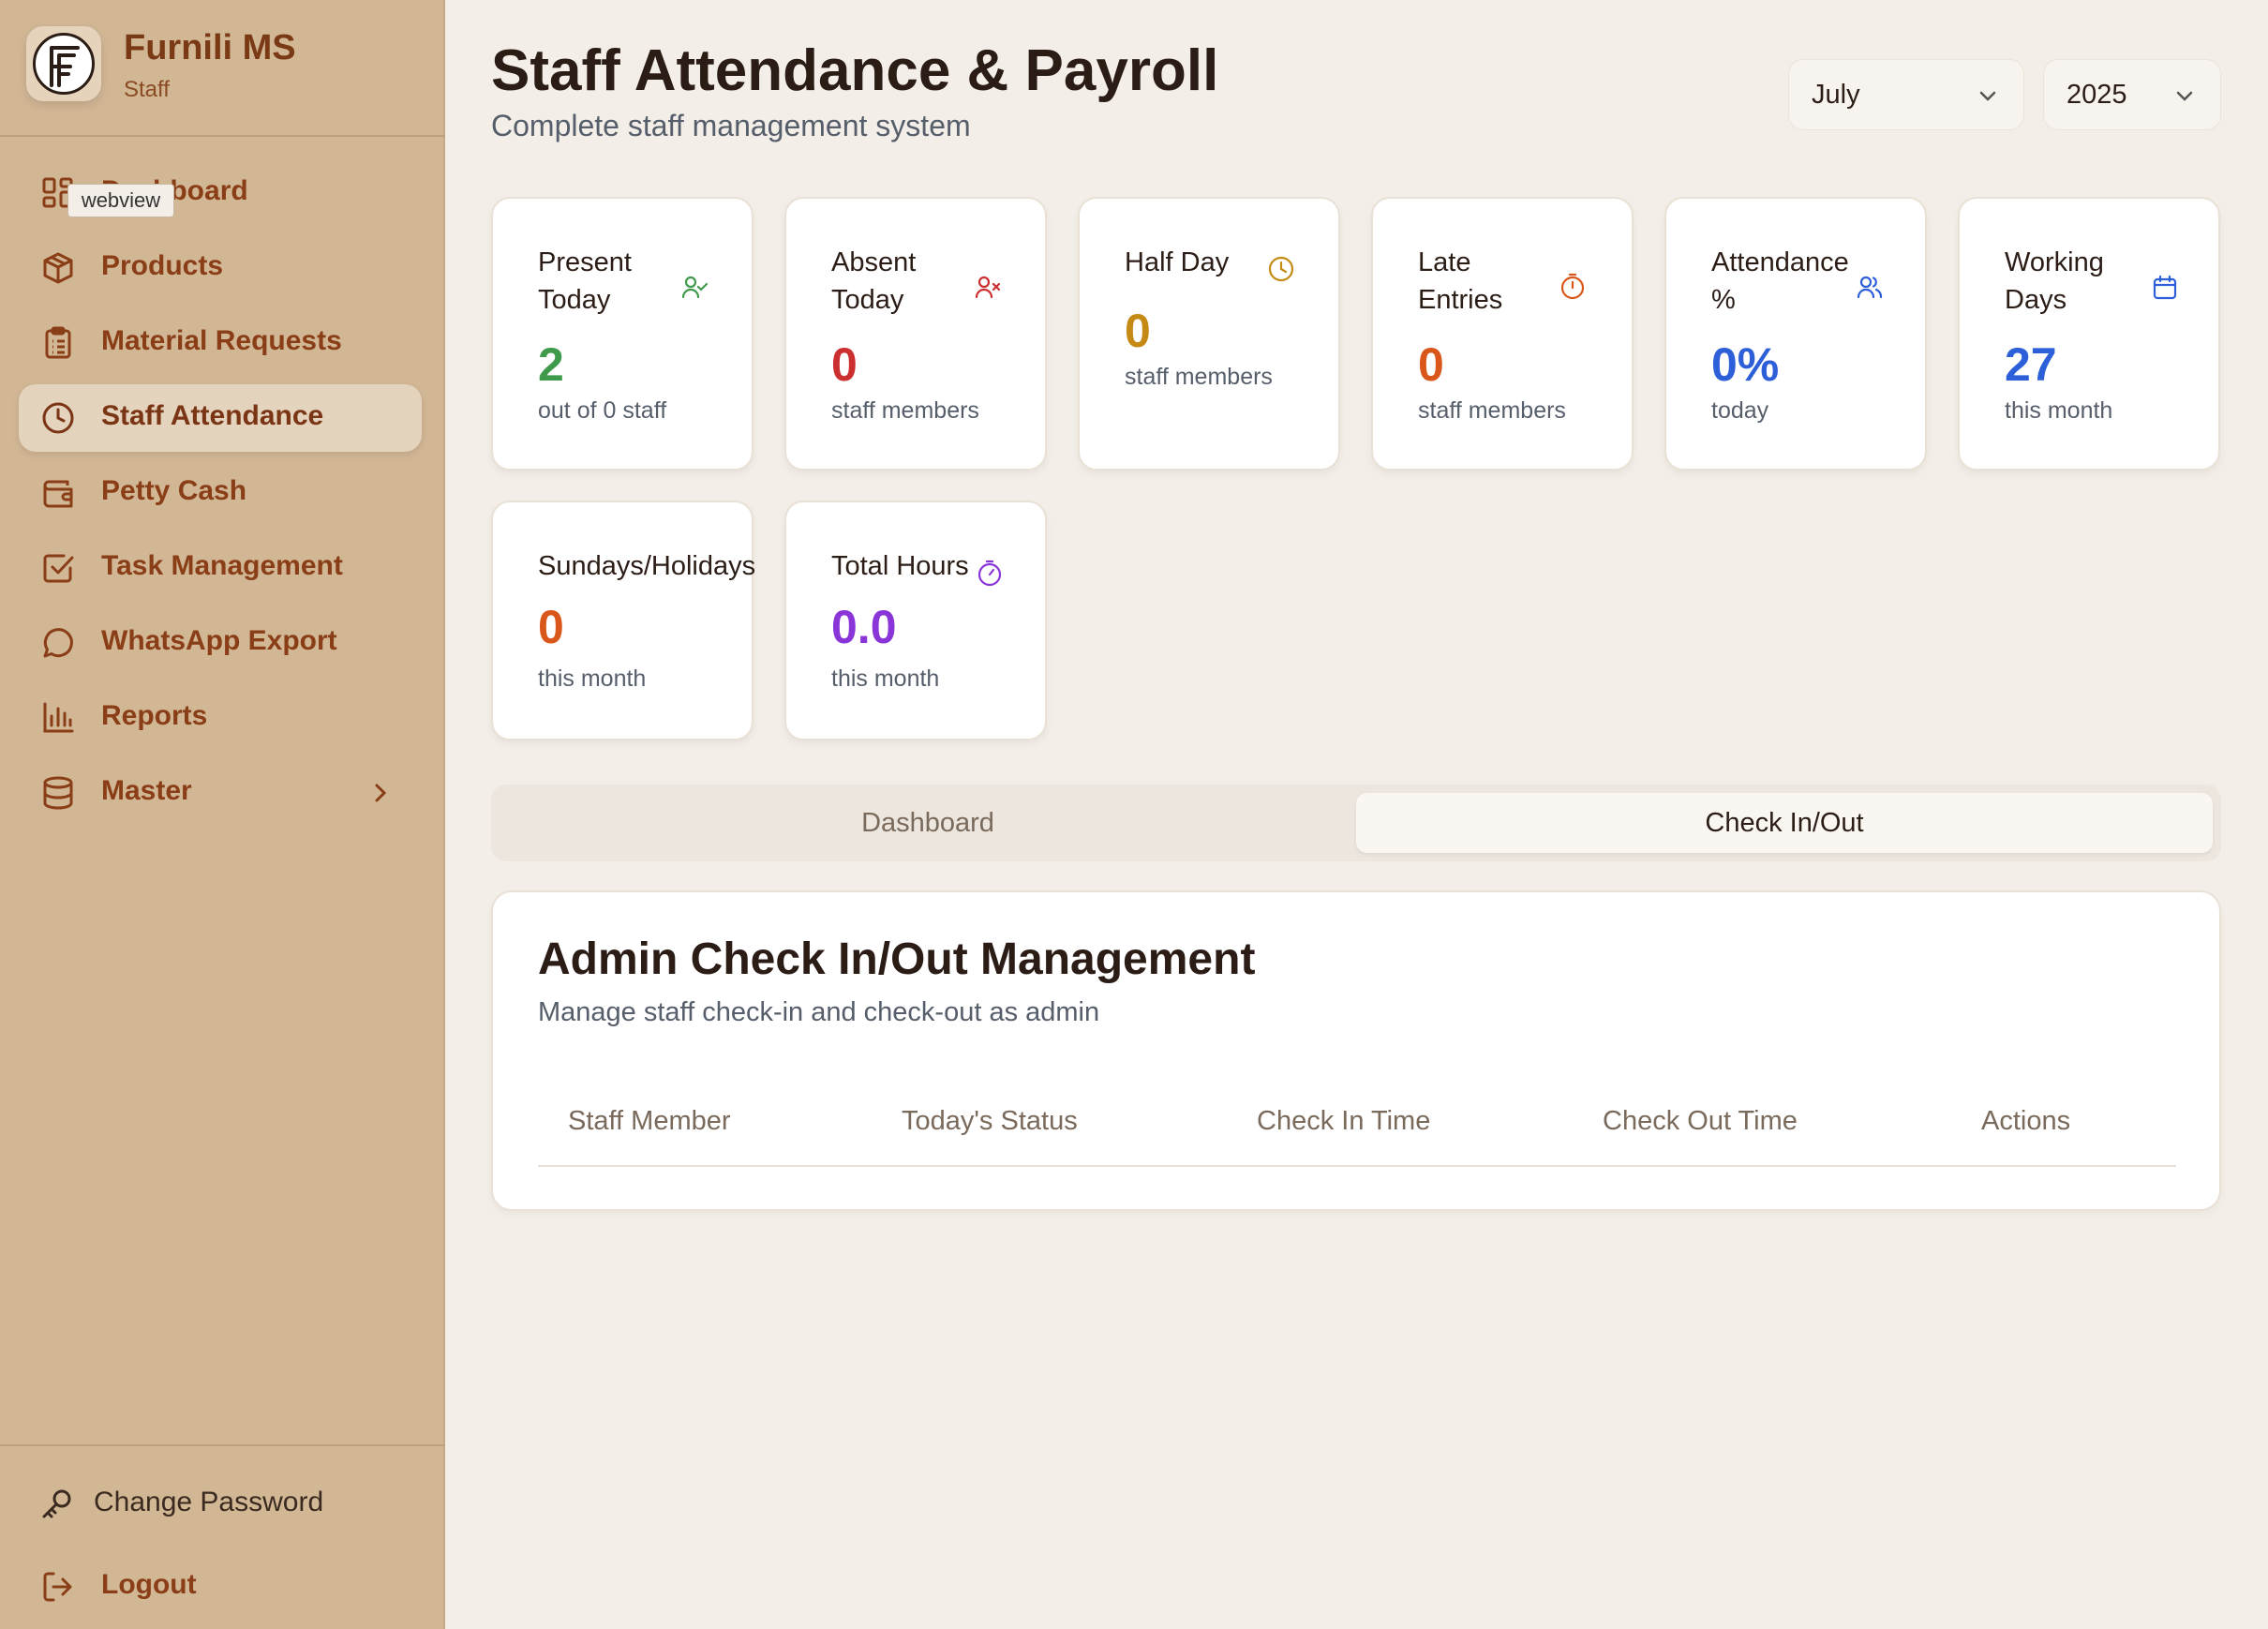 The image size is (2268, 1629). Describe the element at coordinates (174, 490) in the screenshot. I see `sidebar-item-label: Petty Cash` at that location.